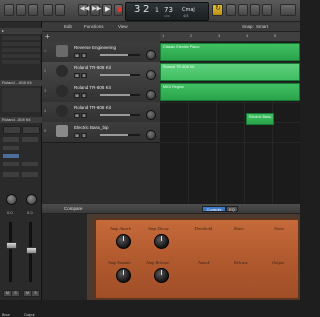  Describe the element at coordinates (161, 241) in the screenshot. I see `amp-decay-knob` at that location.